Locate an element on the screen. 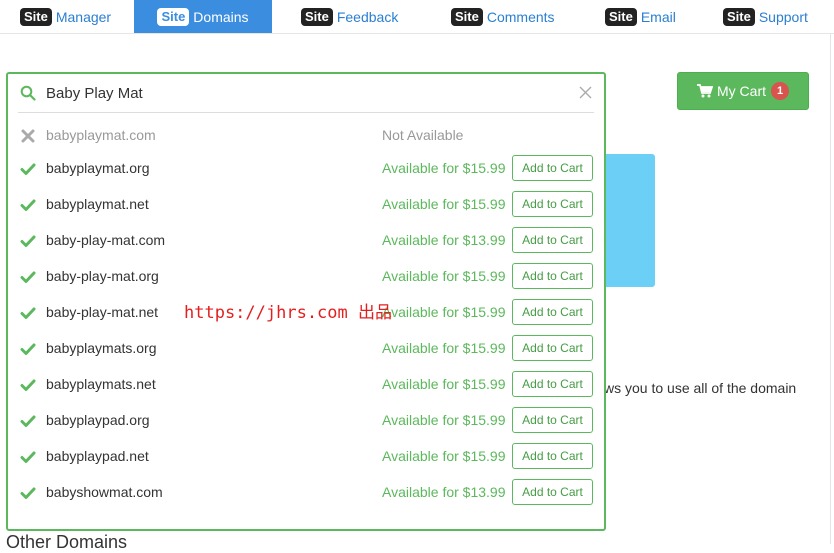 Image resolution: width=834 pixels, height=553 pixels. domain-name: babyplaymat.org is located at coordinates (98, 168).